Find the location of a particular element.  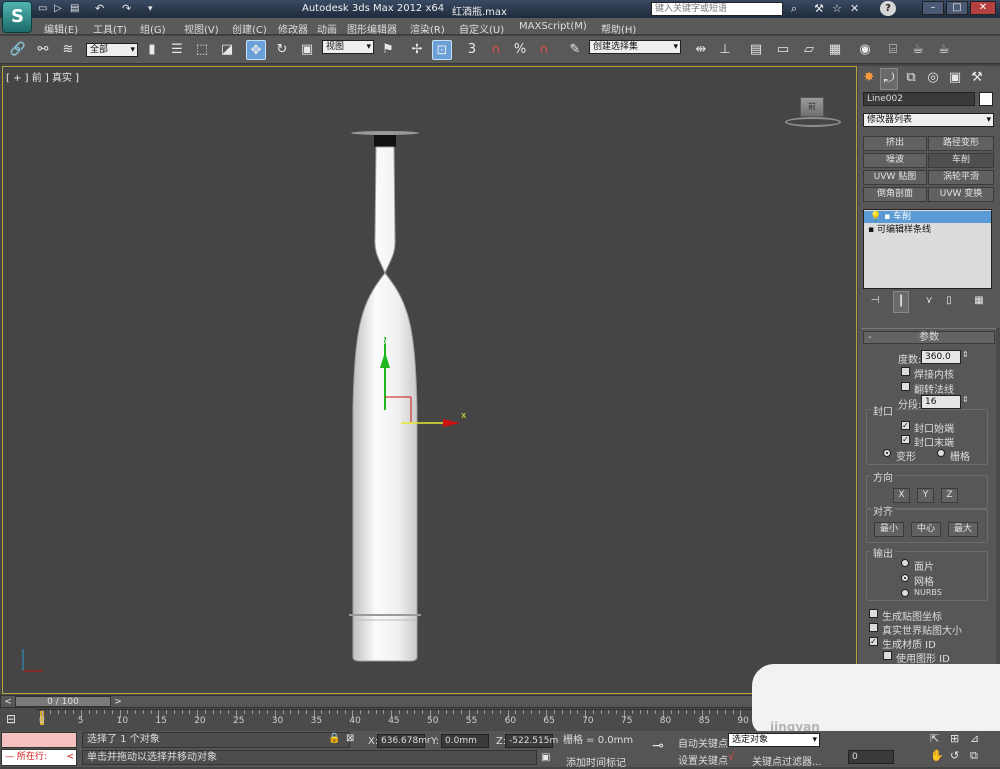

align-min-button: 最小 is located at coordinates (889, 529).